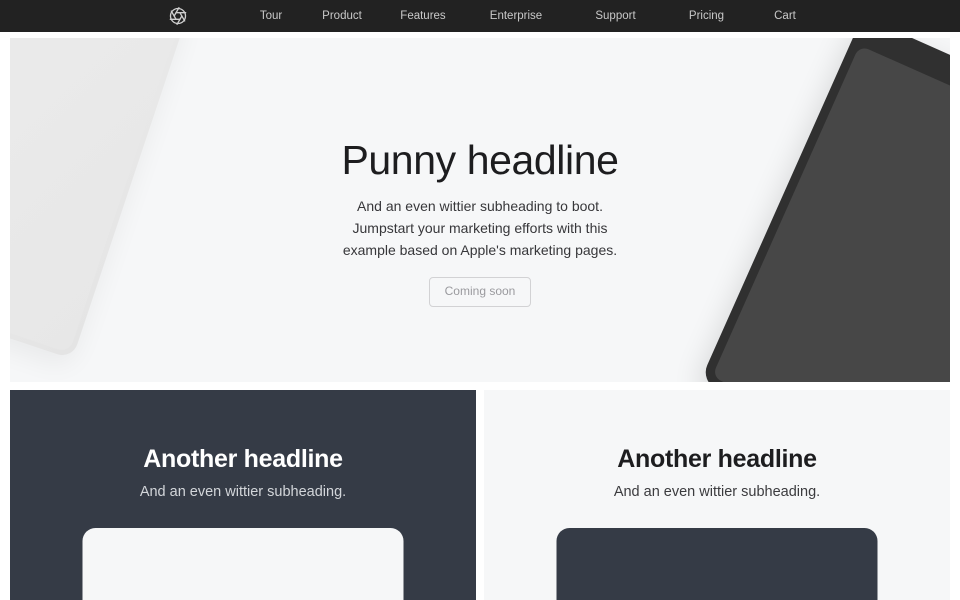 This screenshot has height=600, width=960. I want to click on nav-item-features: Features, so click(423, 16).